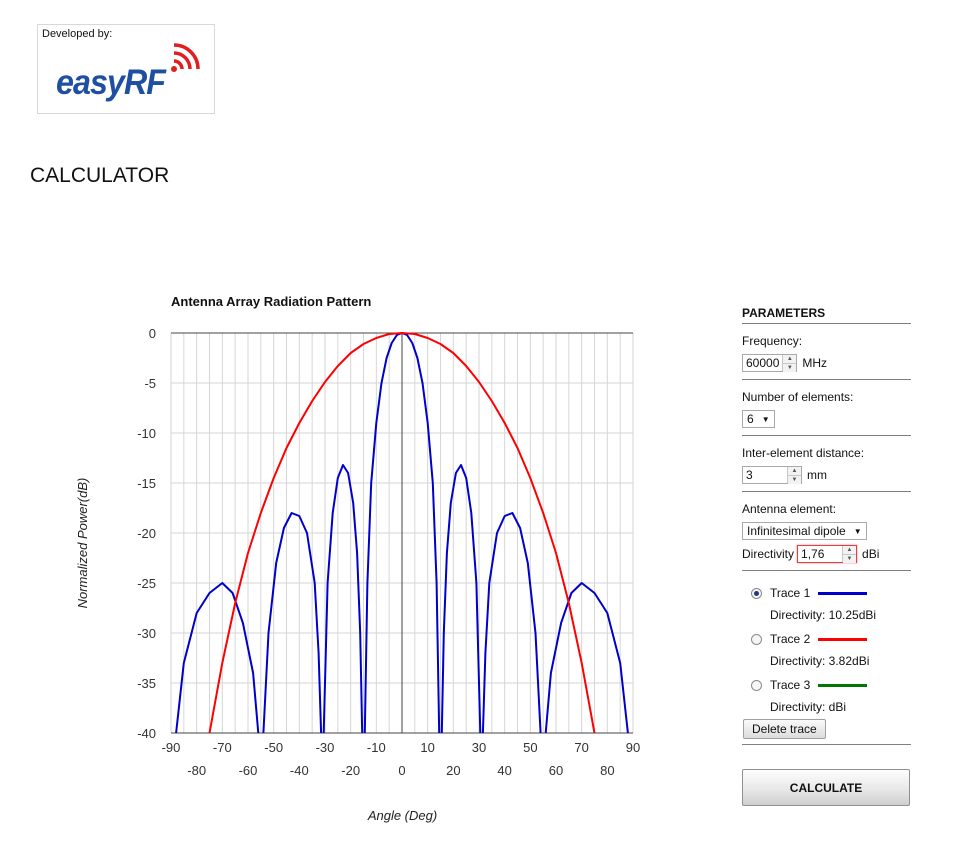  Describe the element at coordinates (100, 175) in the screenshot. I see `page-title: CALCULATOR` at that location.